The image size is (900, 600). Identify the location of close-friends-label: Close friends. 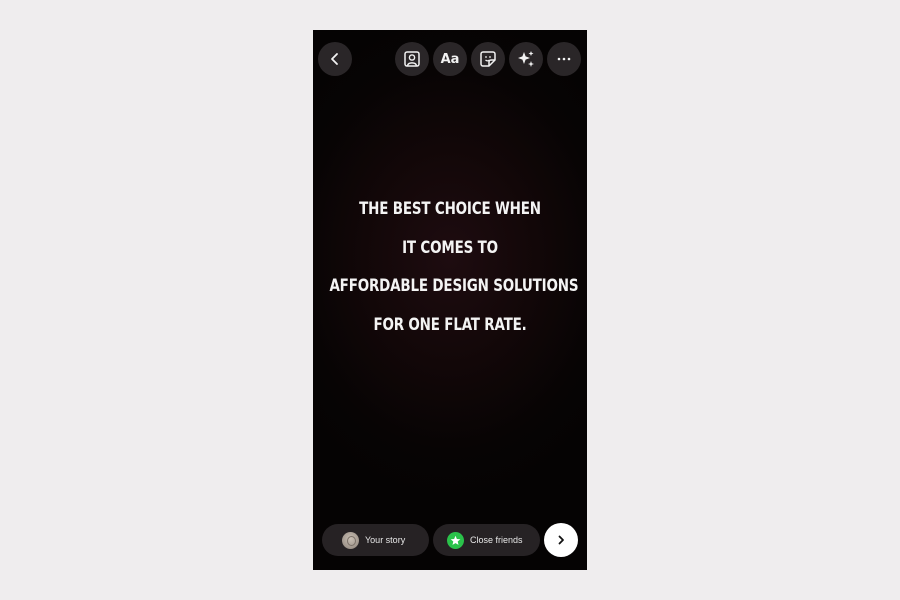
(496, 540).